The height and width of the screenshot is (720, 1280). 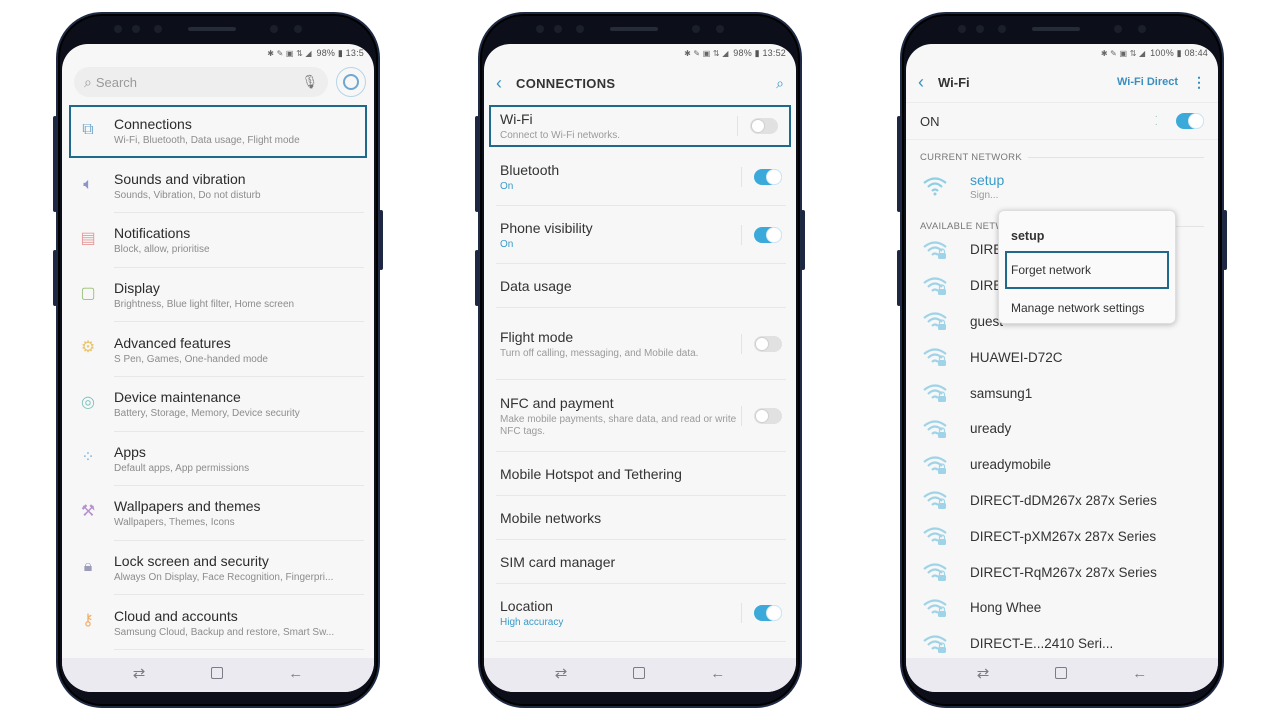 I want to click on wifi-direct-button: Wi-Fi Direct, so click(x=1147, y=82).